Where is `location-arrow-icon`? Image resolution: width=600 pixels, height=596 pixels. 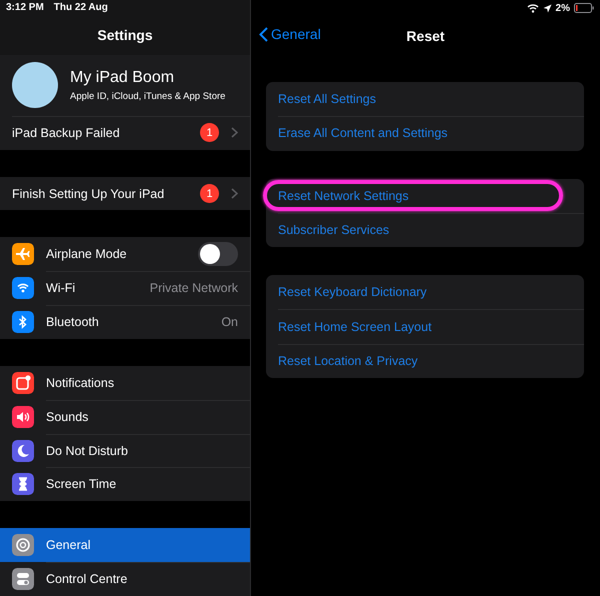
location-arrow-icon is located at coordinates (547, 8).